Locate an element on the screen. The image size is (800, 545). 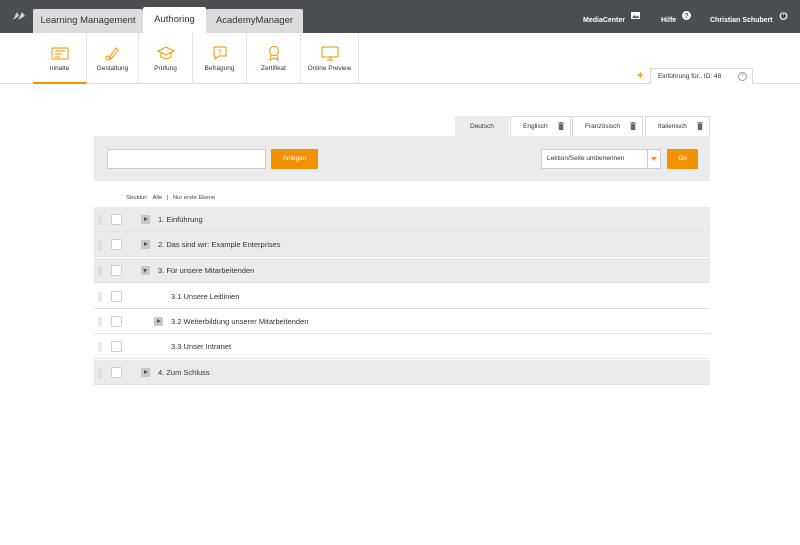
lang-tab-deutsch: Deutsch is located at coordinates (482, 126).